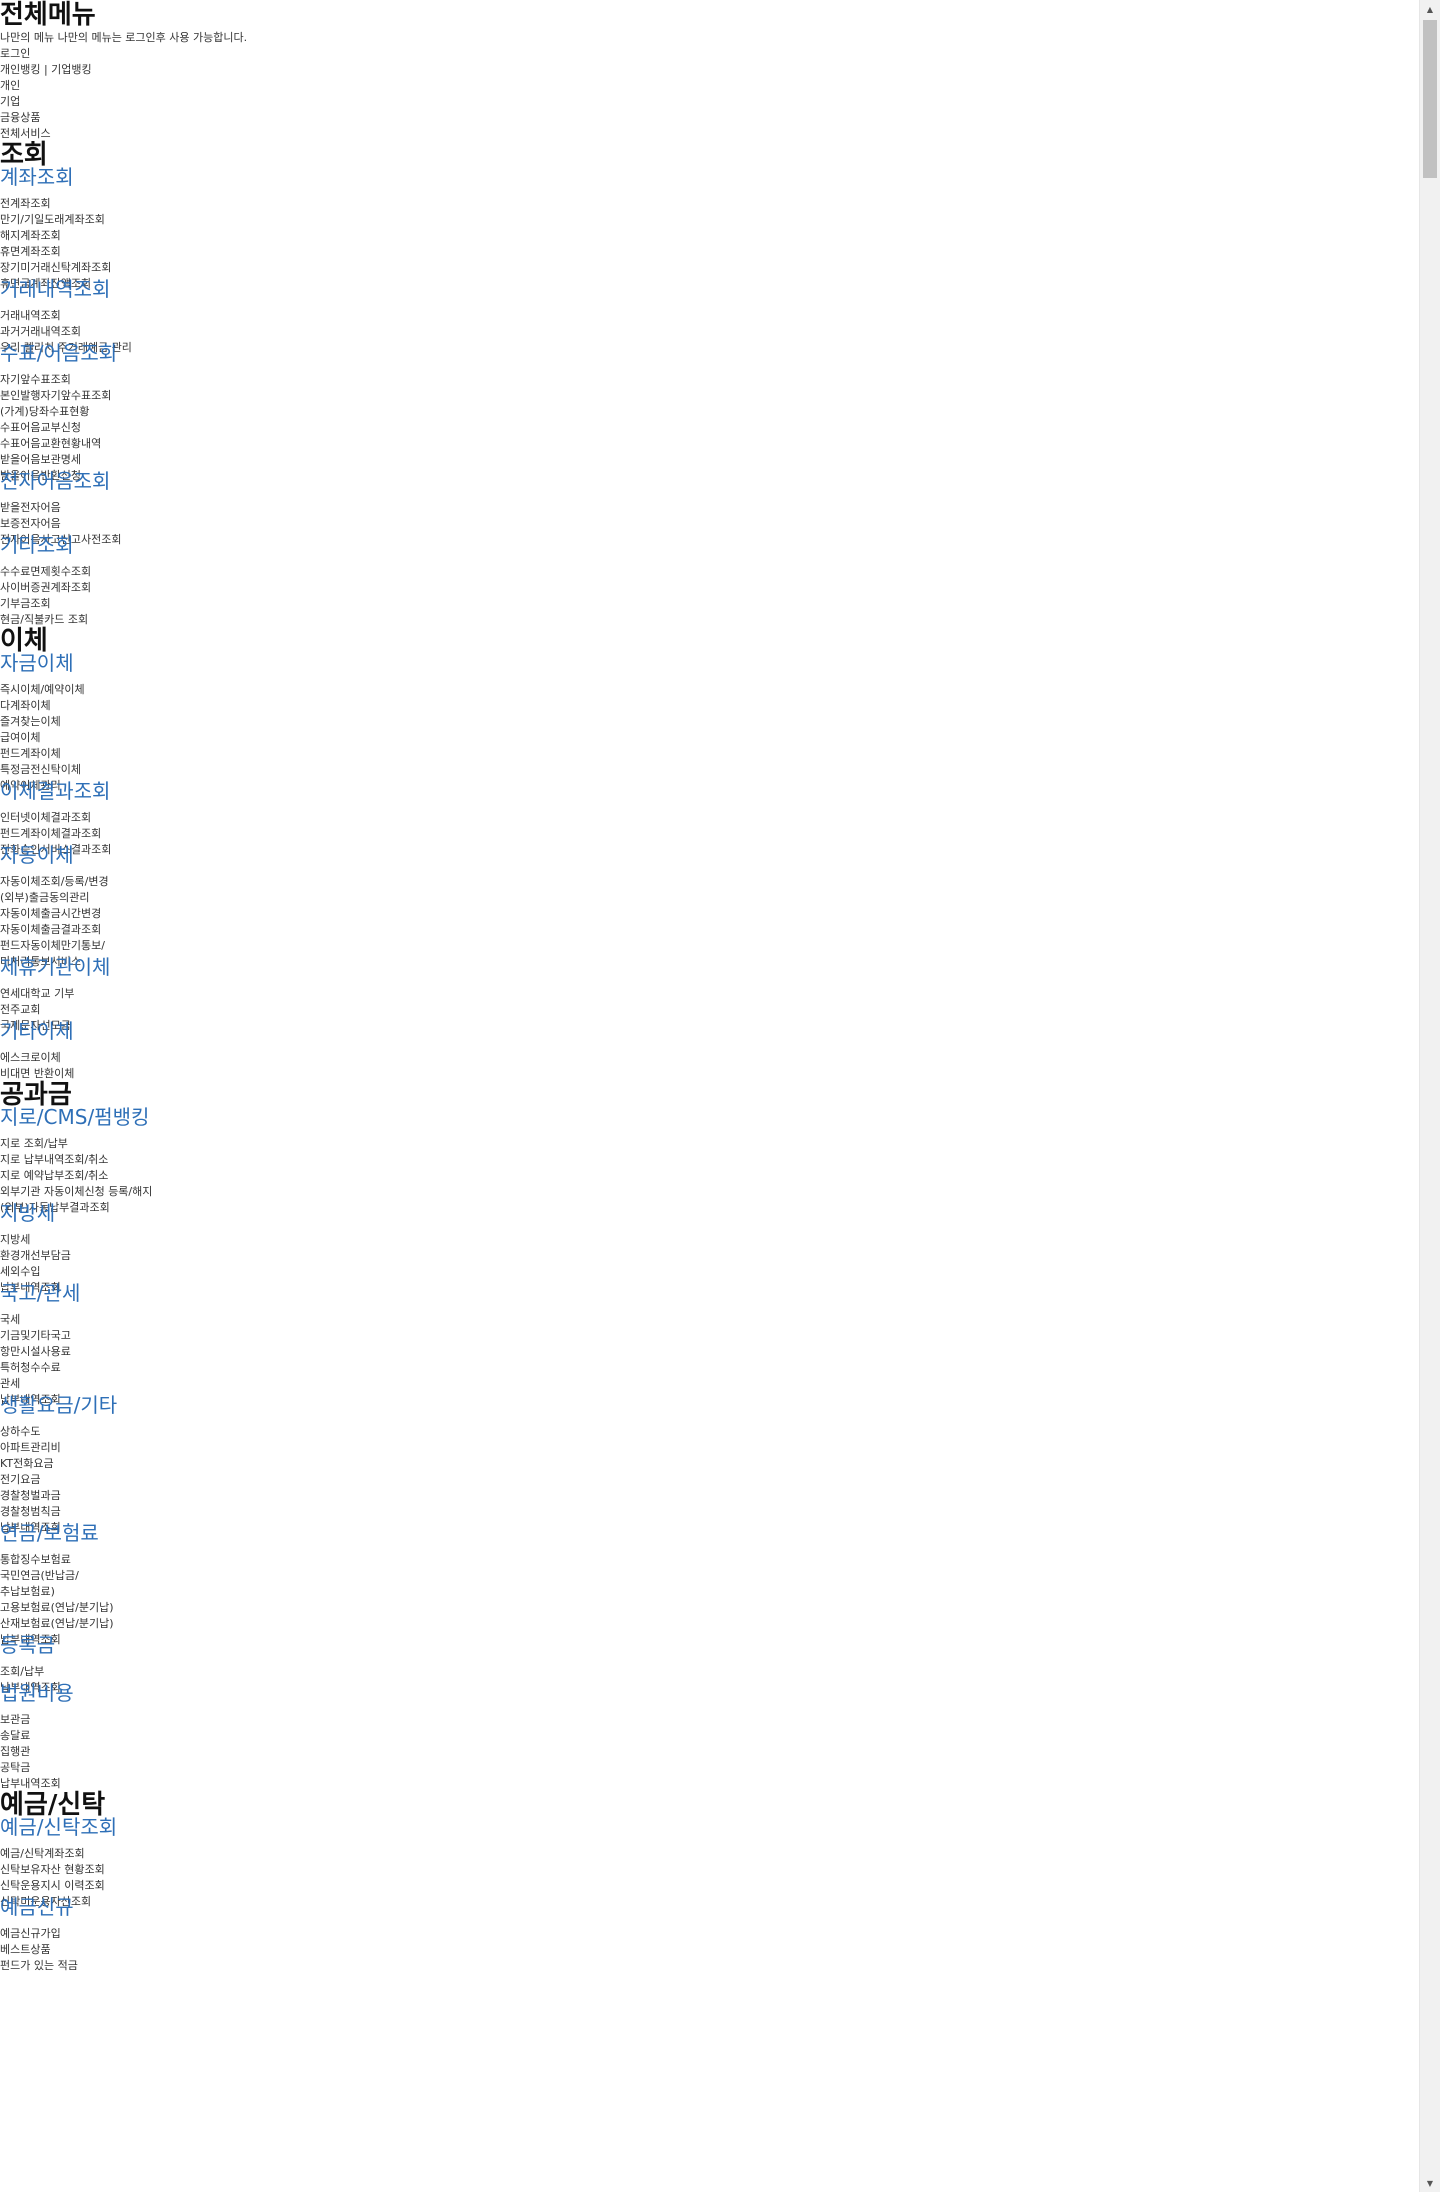  What do you see at coordinates (710, 722) in the screenshot?
I see `menu-item-link: 즐겨찾는이체` at bounding box center [710, 722].